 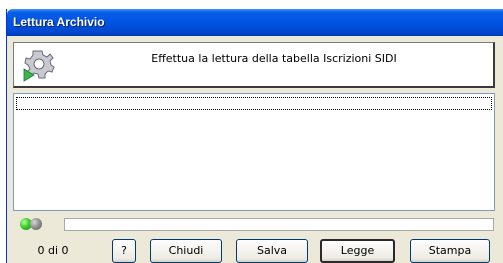 I want to click on close-button: Chiudi, so click(x=186, y=251).